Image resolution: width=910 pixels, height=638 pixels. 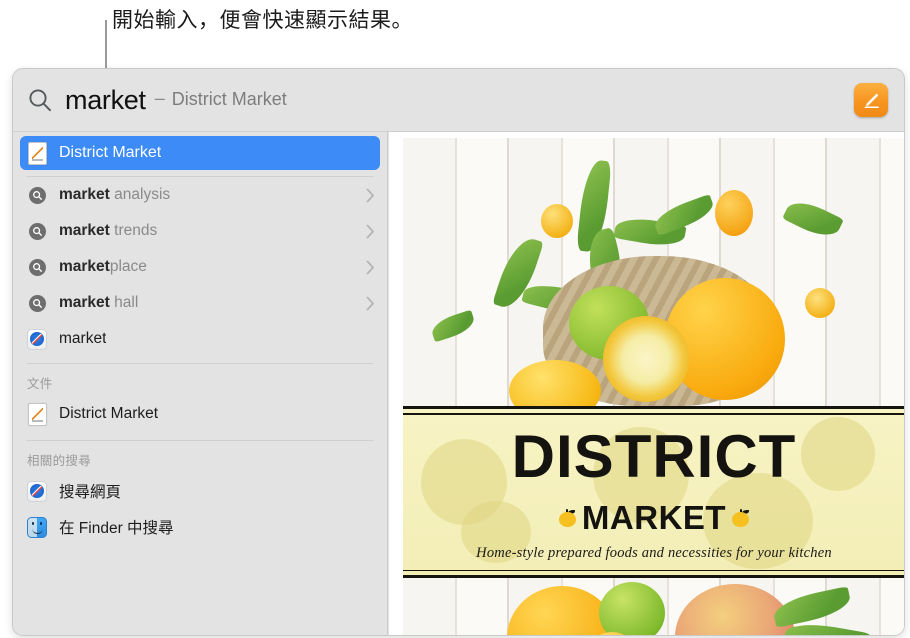 What do you see at coordinates (105, 100) in the screenshot?
I see `search-input-value: market` at bounding box center [105, 100].